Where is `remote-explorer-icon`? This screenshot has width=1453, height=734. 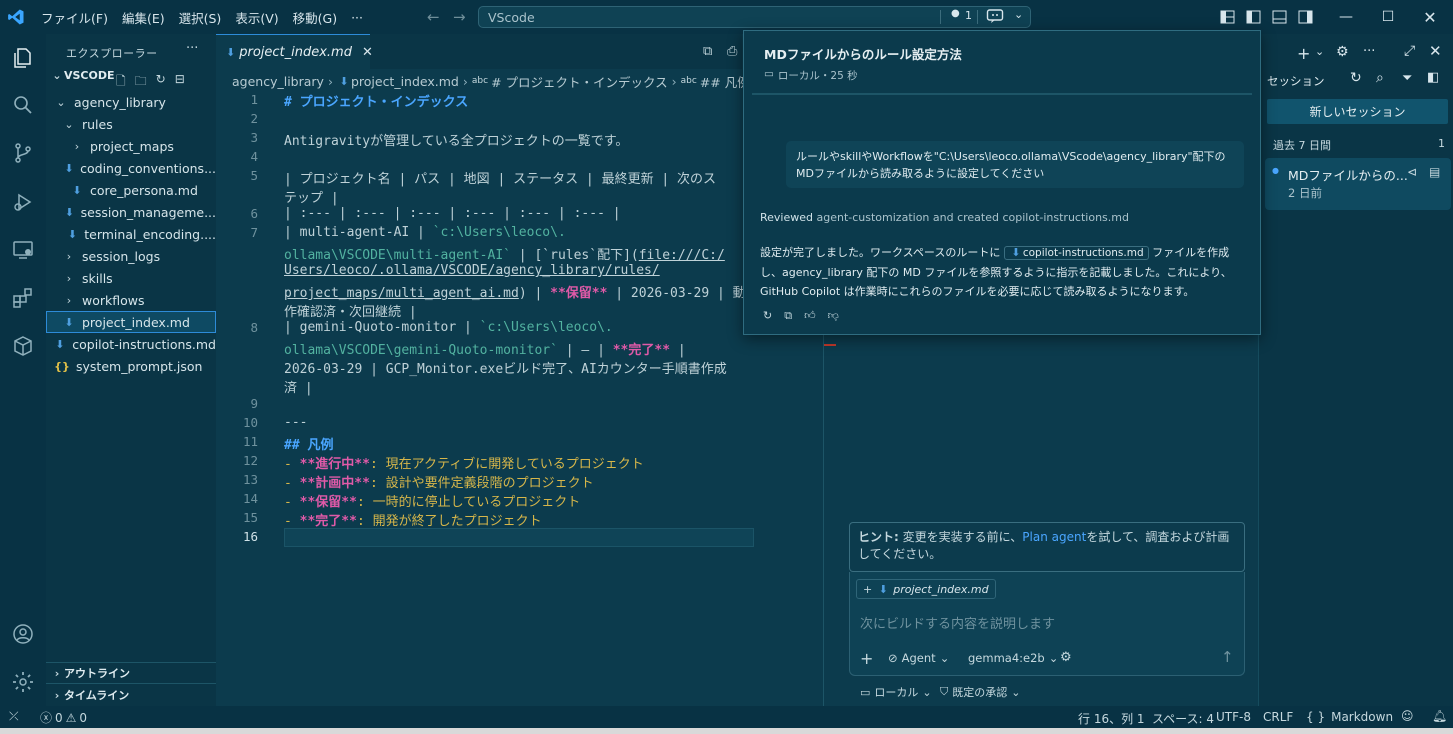 remote-explorer-icon is located at coordinates (23, 250).